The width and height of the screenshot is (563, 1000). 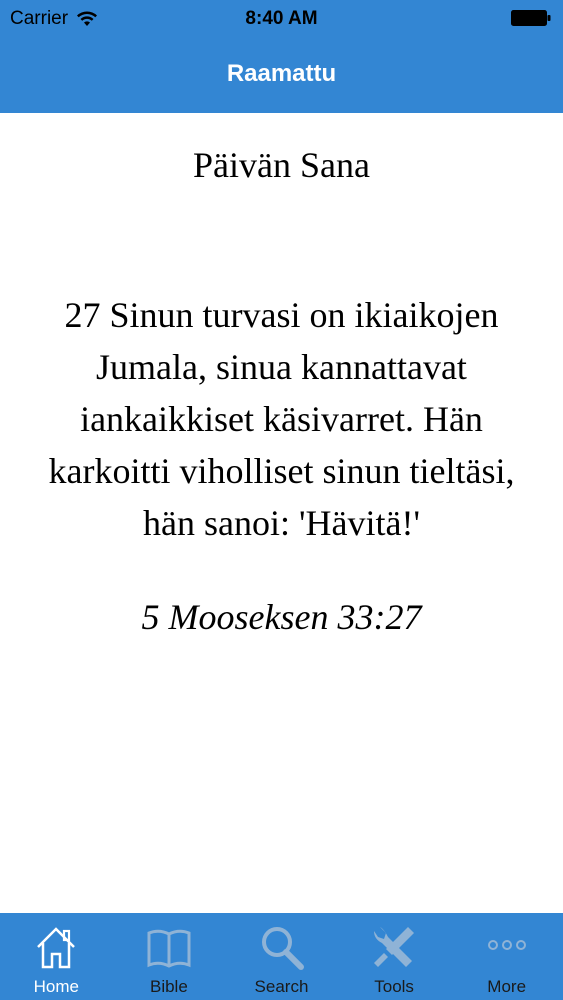 I want to click on more-icon, so click(x=506, y=945).